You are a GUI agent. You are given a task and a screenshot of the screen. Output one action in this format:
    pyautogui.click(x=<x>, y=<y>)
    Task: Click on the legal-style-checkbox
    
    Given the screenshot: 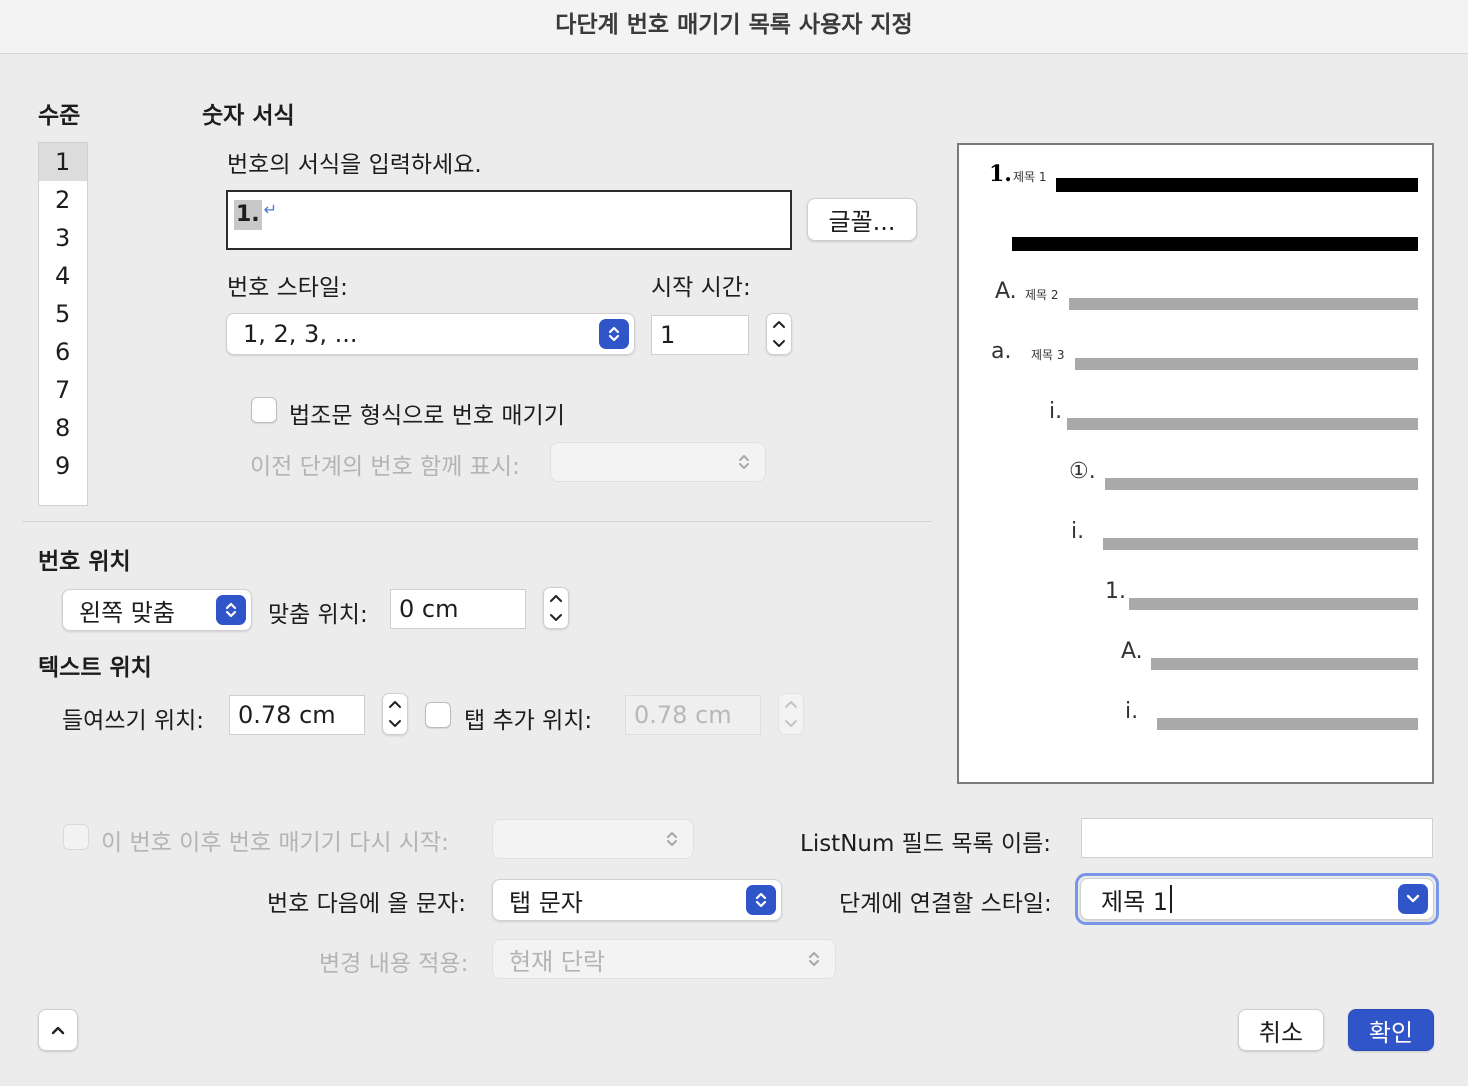 What is the action you would take?
    pyautogui.click(x=264, y=410)
    